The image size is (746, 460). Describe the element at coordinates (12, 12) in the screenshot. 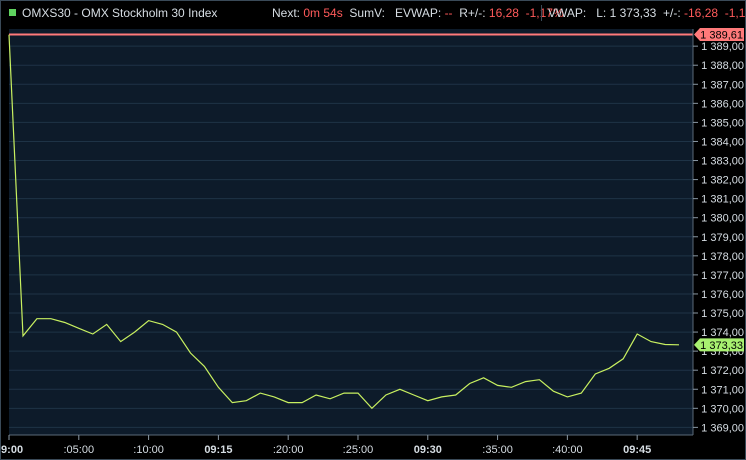

I see `instrument-color-square` at that location.